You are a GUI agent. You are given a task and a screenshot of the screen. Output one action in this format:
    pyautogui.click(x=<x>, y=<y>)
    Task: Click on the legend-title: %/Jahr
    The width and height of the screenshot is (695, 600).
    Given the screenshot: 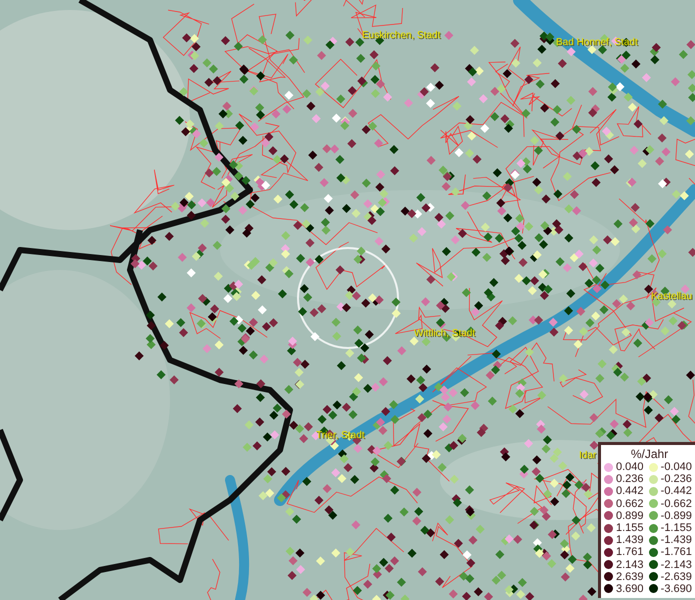 What is the action you would take?
    pyautogui.click(x=650, y=454)
    